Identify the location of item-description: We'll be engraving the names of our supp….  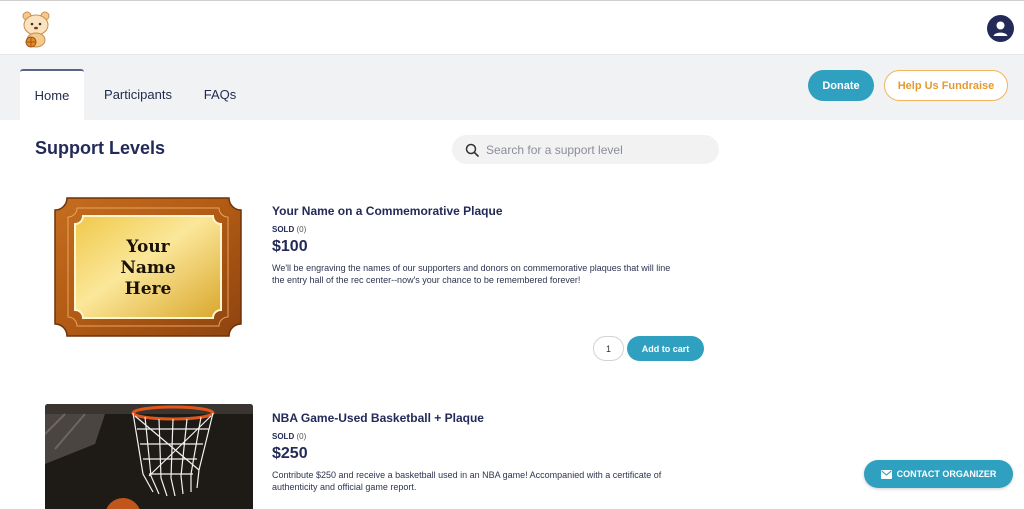
(471, 274).